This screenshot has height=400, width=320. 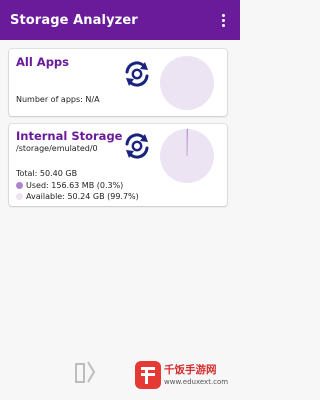 I want to click on all-apps-card: All Apps Number of apps: N/A, so click(x=118, y=82).